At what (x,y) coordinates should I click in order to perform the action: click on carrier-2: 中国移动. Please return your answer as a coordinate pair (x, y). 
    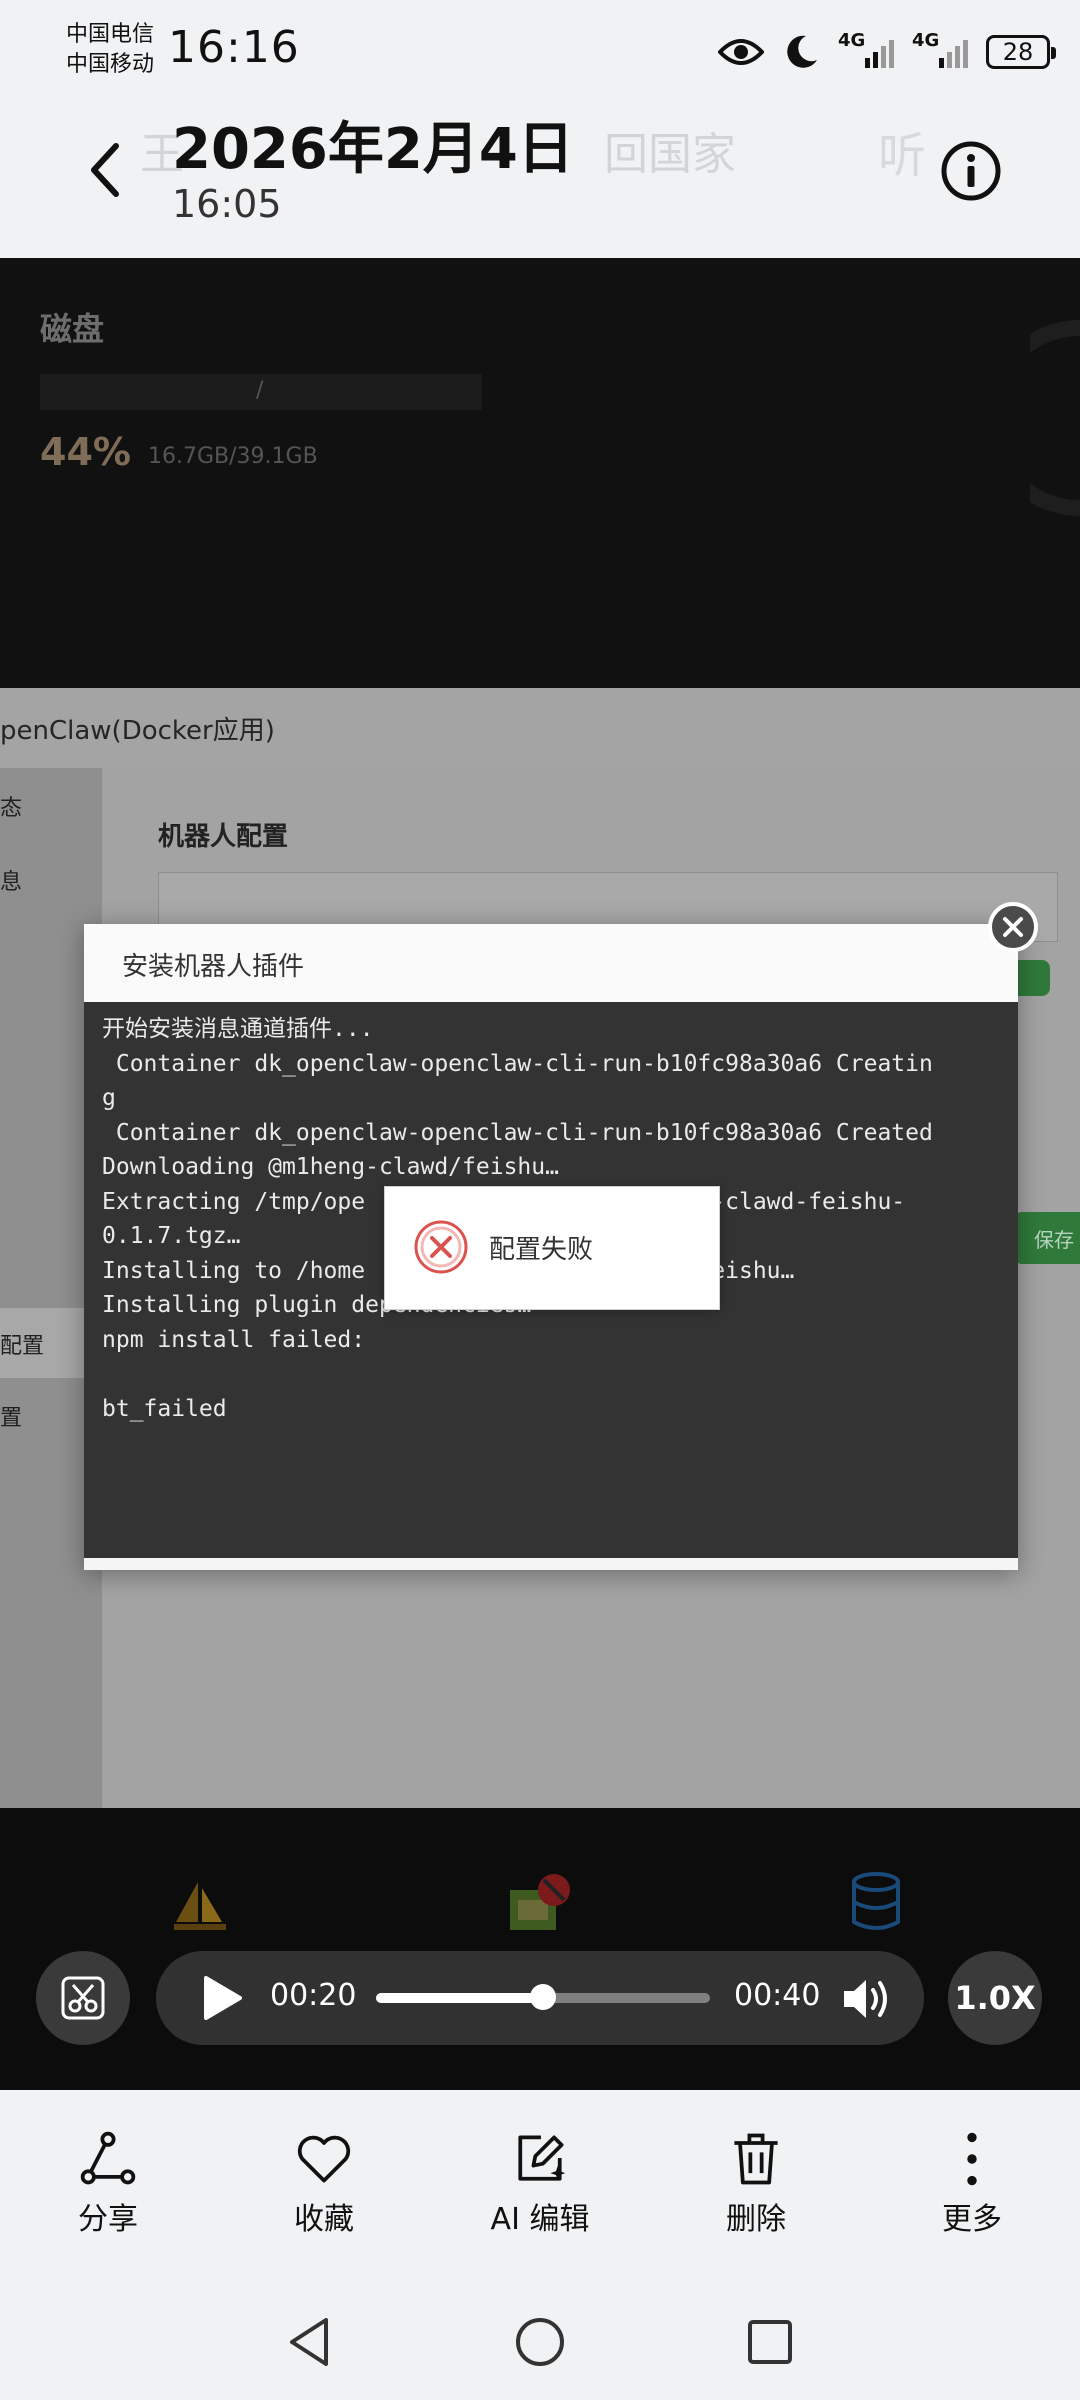
    Looking at the image, I should click on (110, 64).